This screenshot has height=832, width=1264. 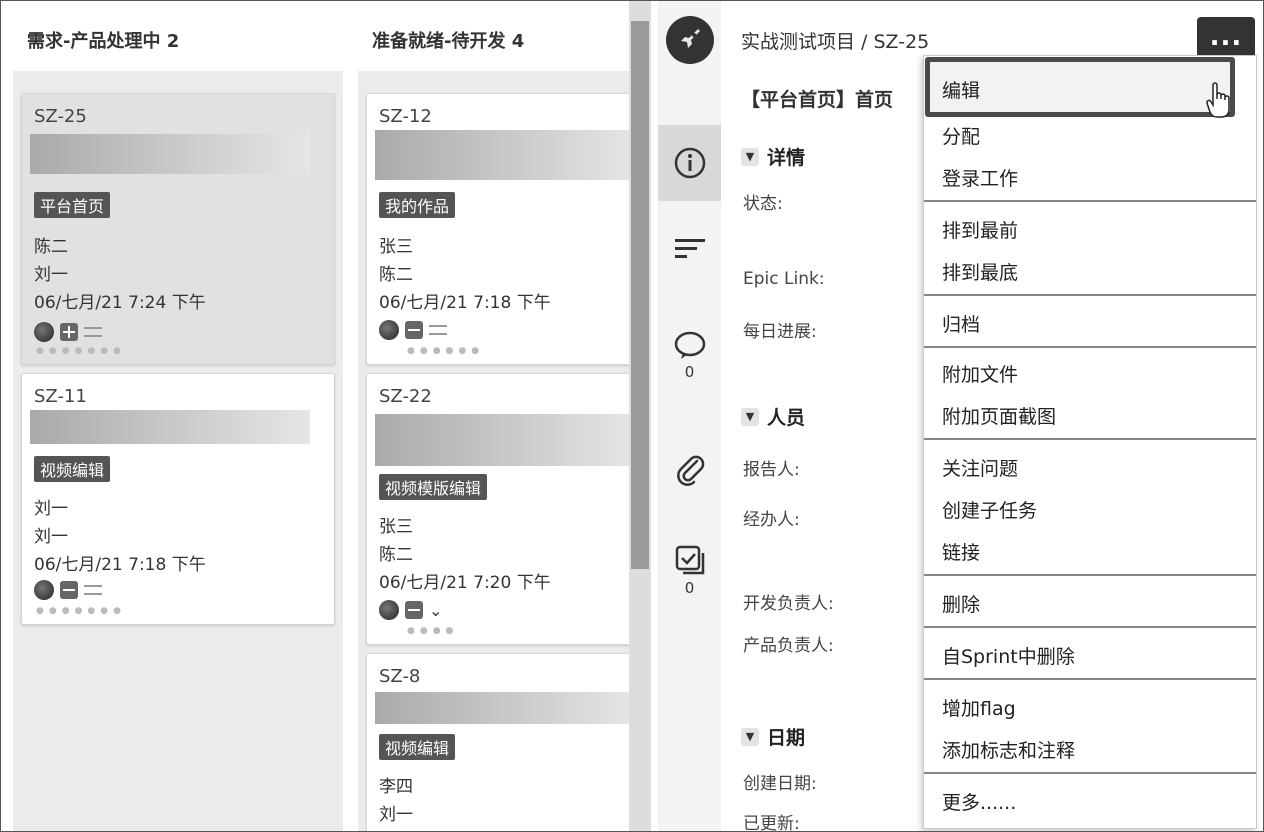 What do you see at coordinates (433, 631) in the screenshot?
I see `estimate-dots: ●●●●` at bounding box center [433, 631].